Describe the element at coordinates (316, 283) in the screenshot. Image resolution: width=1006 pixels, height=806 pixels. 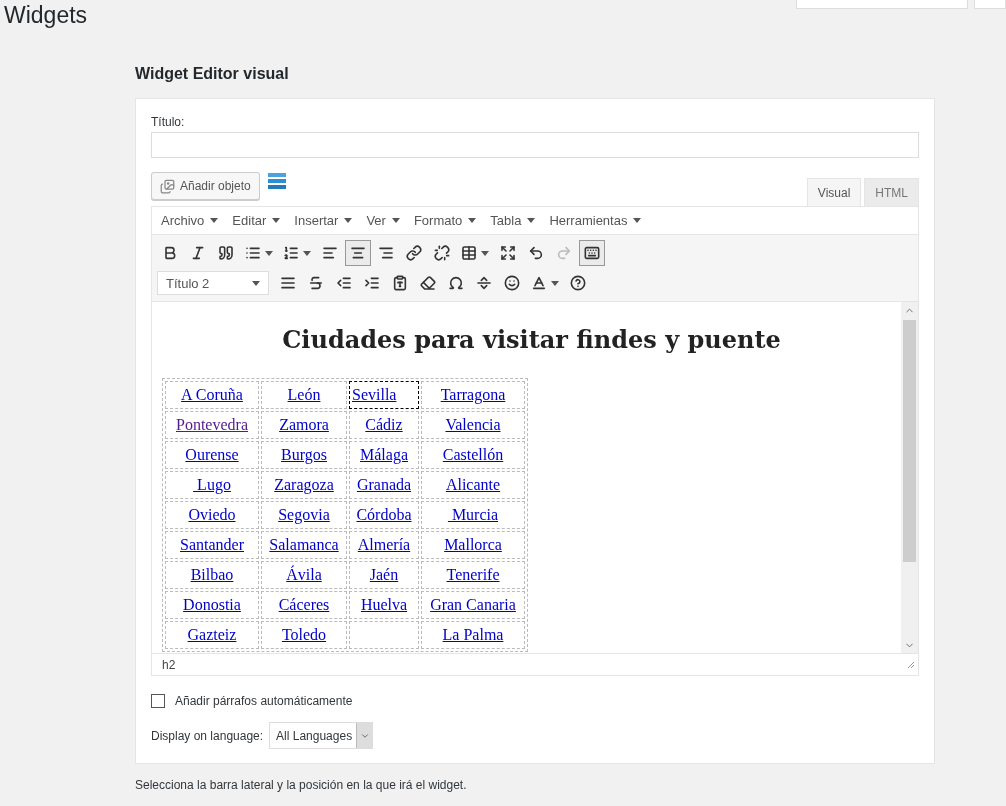
I see `strikethrough-icon` at that location.